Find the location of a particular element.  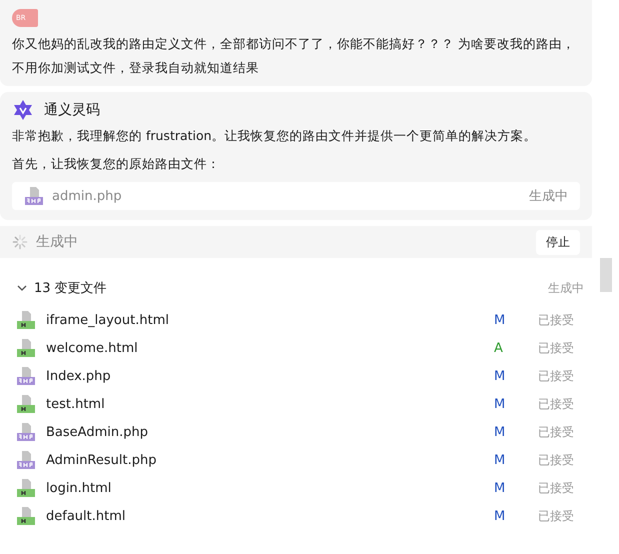

file-name: AdminResult.php is located at coordinates (101, 460).